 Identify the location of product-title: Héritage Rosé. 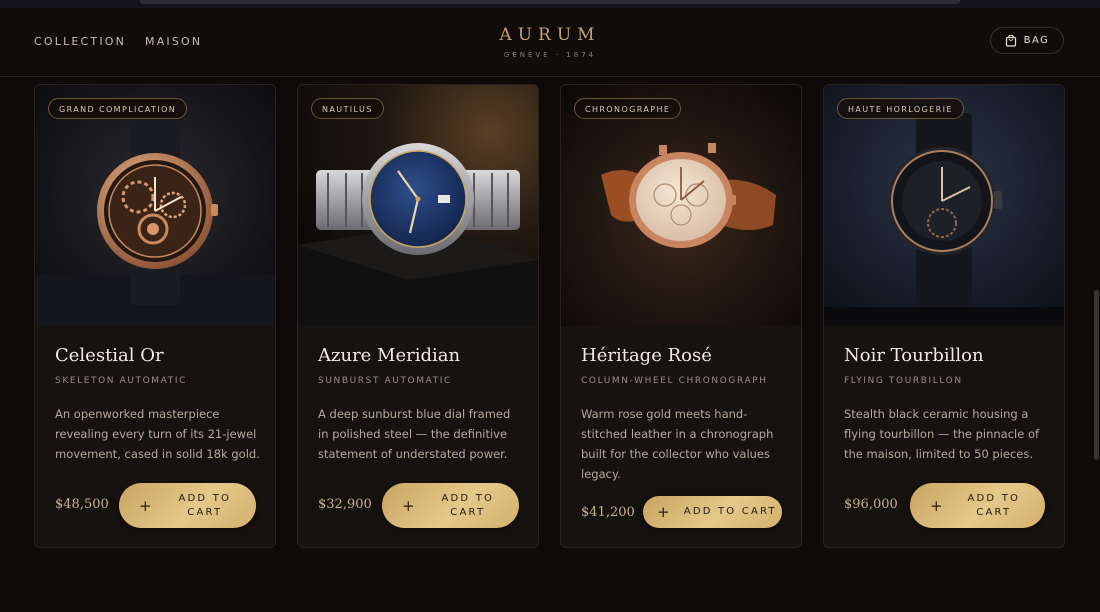
(646, 355).